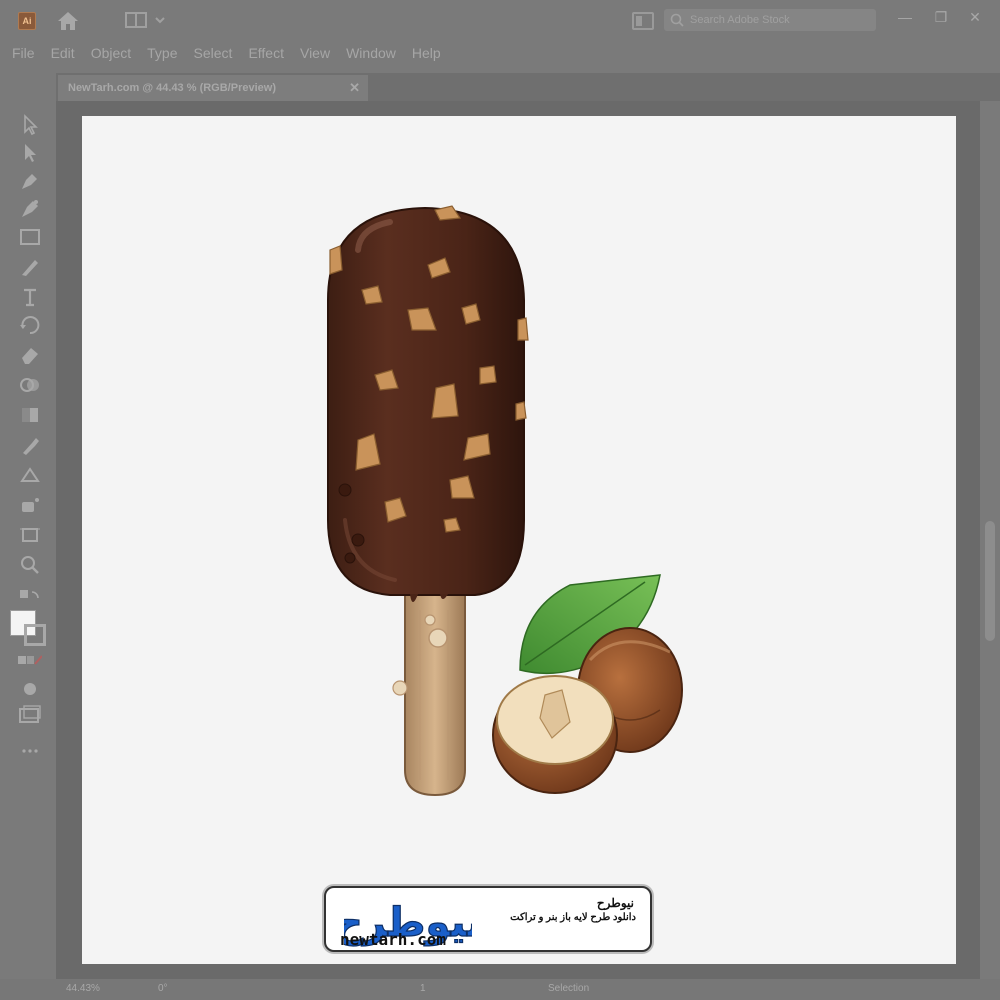  I want to click on draw-mode-icon, so click(30, 689).